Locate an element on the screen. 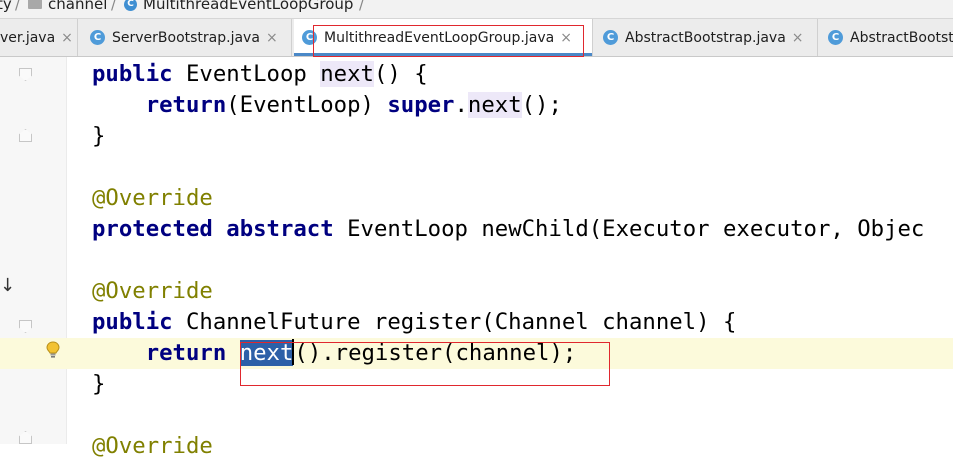 This screenshot has width=953, height=462. code-line: return next().register(channel); is located at coordinates (476, 353).